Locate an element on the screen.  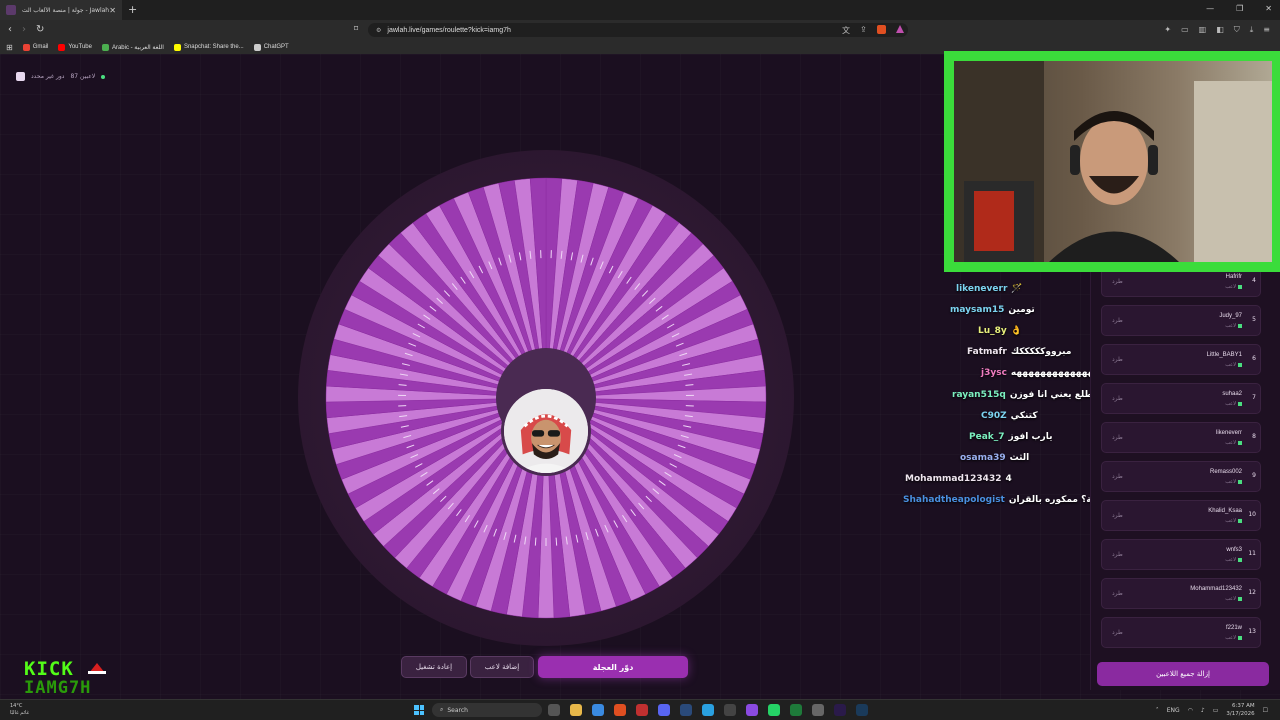
notifications-icon: ☐ is located at coordinates (1265, 710).